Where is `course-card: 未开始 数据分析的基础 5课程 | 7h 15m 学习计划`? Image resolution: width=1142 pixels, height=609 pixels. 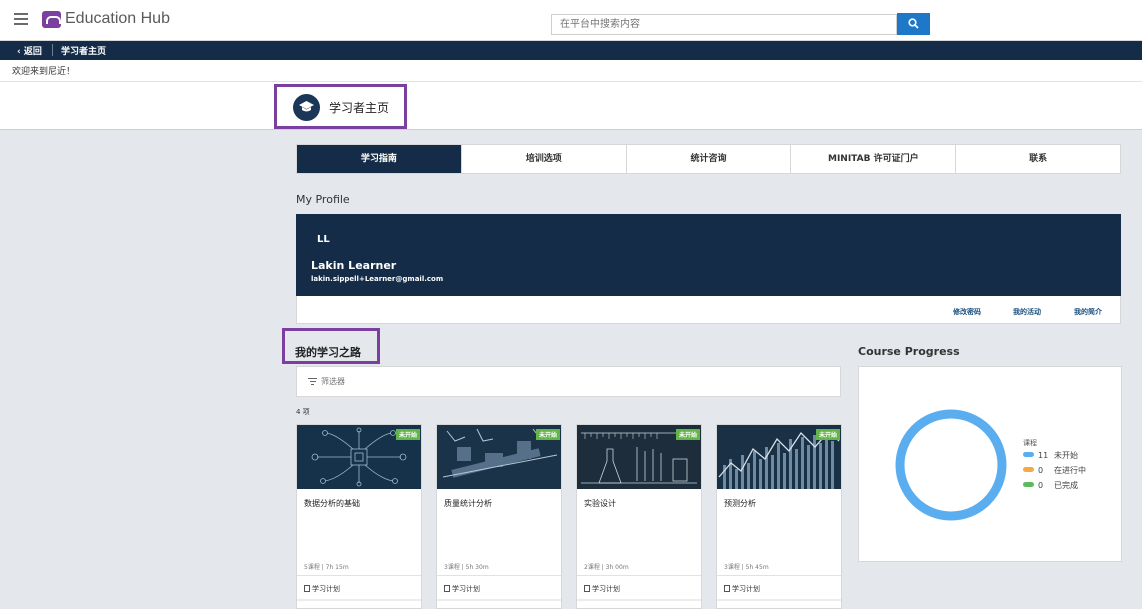
course-card: 未开始 数据分析的基础 5课程 | 7h 15m 学习计划 is located at coordinates (359, 516).